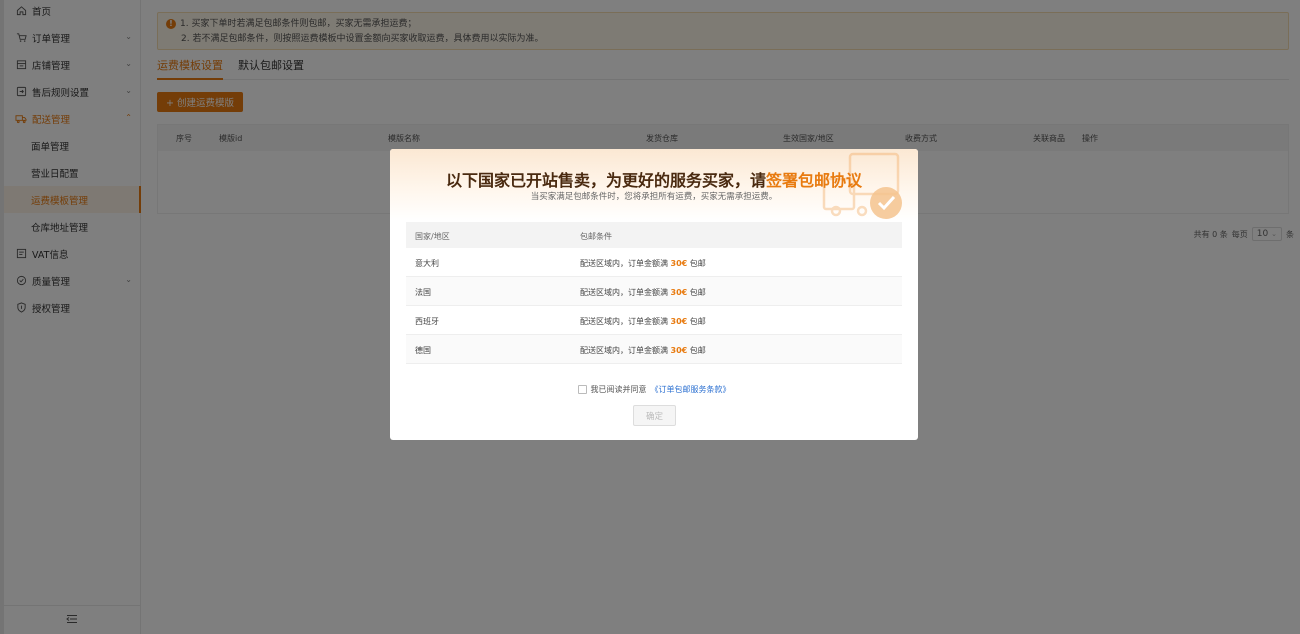  What do you see at coordinates (423, 350) in the screenshot?
I see `country-cell: 德国` at bounding box center [423, 350].